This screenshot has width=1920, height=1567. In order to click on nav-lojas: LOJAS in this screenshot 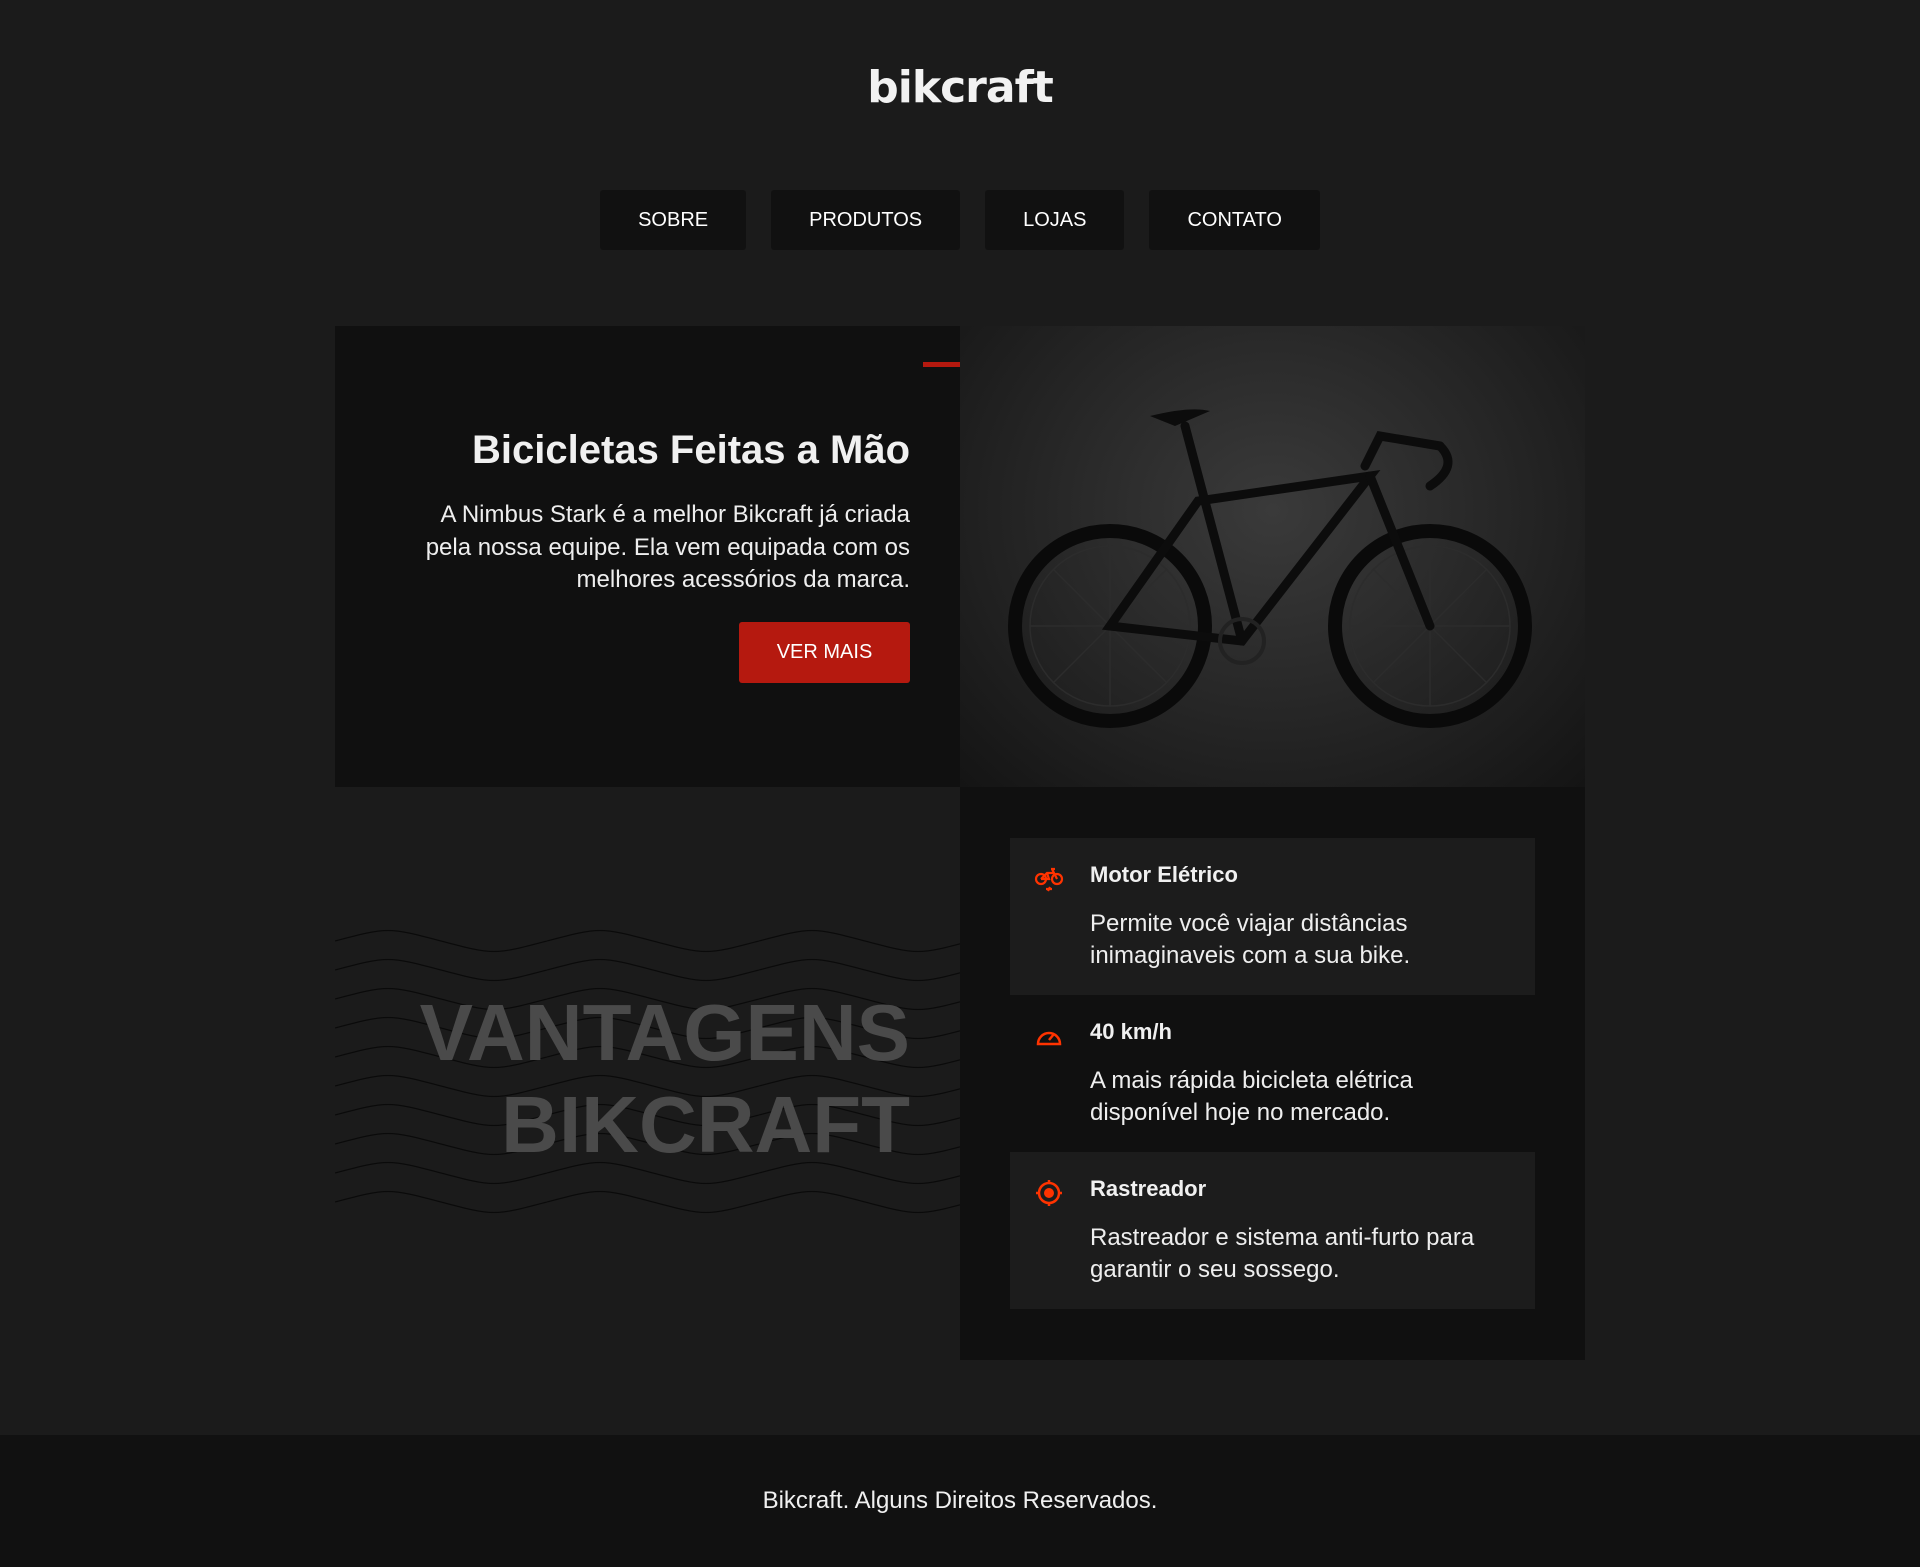, I will do `click(1055, 220)`.